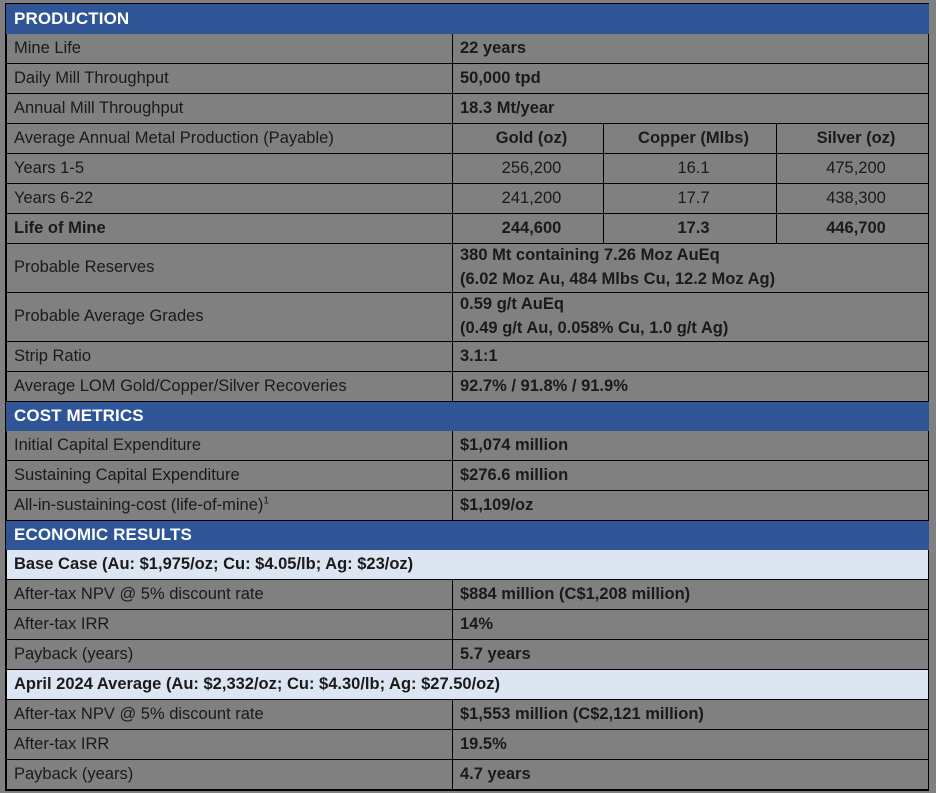 The width and height of the screenshot is (936, 793). I want to click on table-row: Years 6-22 241,200 17.7 438,300, so click(468, 198).